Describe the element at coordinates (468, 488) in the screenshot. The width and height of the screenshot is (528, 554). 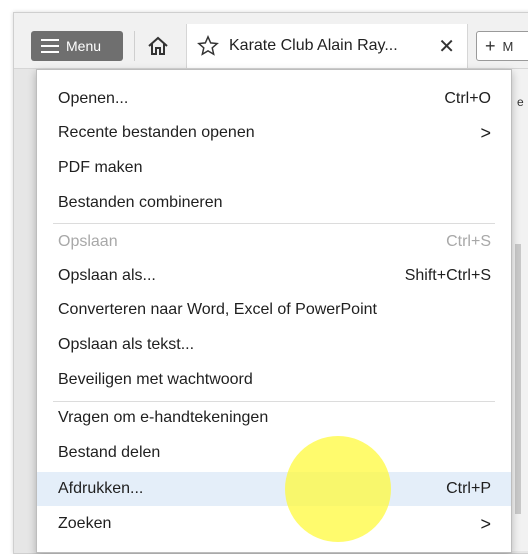
I see `menu-item-shortcut: Ctrl+P` at that location.